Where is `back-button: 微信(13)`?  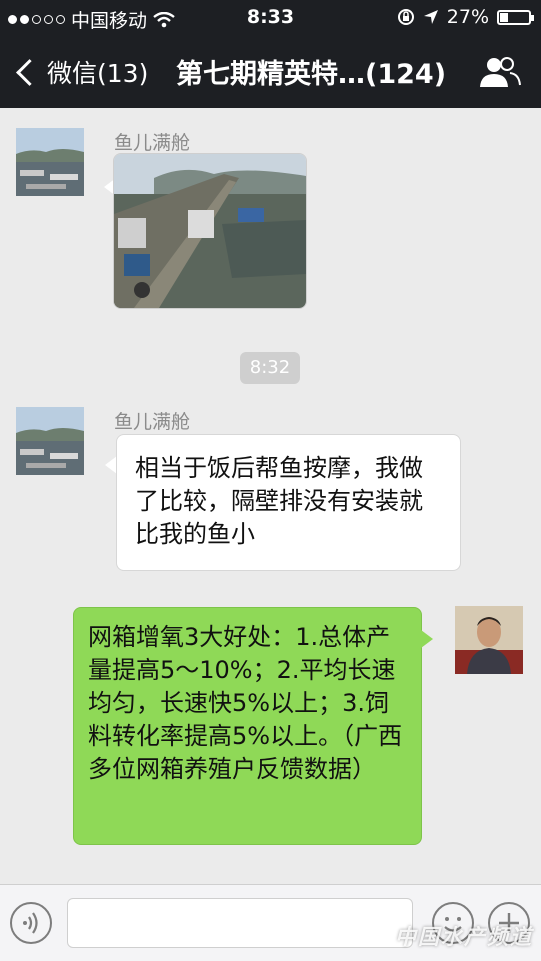
back-button: 微信(13) is located at coordinates (81, 72).